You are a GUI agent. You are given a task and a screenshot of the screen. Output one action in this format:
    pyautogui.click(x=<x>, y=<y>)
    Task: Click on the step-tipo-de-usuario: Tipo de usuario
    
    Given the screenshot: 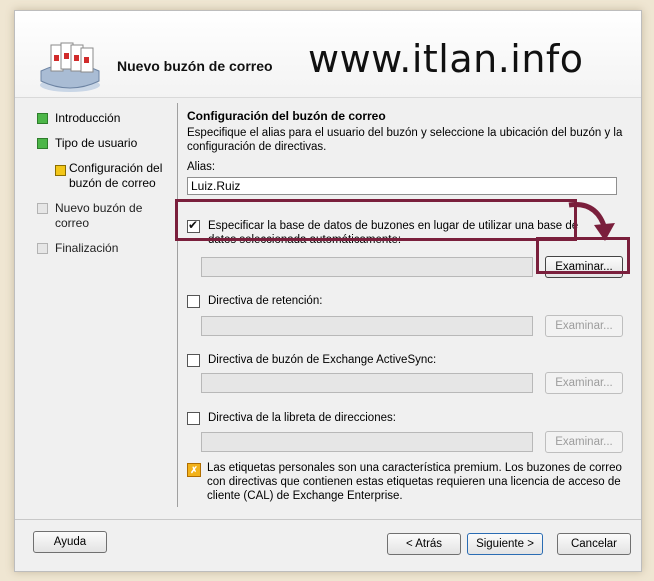 What is the action you would take?
    pyautogui.click(x=107, y=143)
    